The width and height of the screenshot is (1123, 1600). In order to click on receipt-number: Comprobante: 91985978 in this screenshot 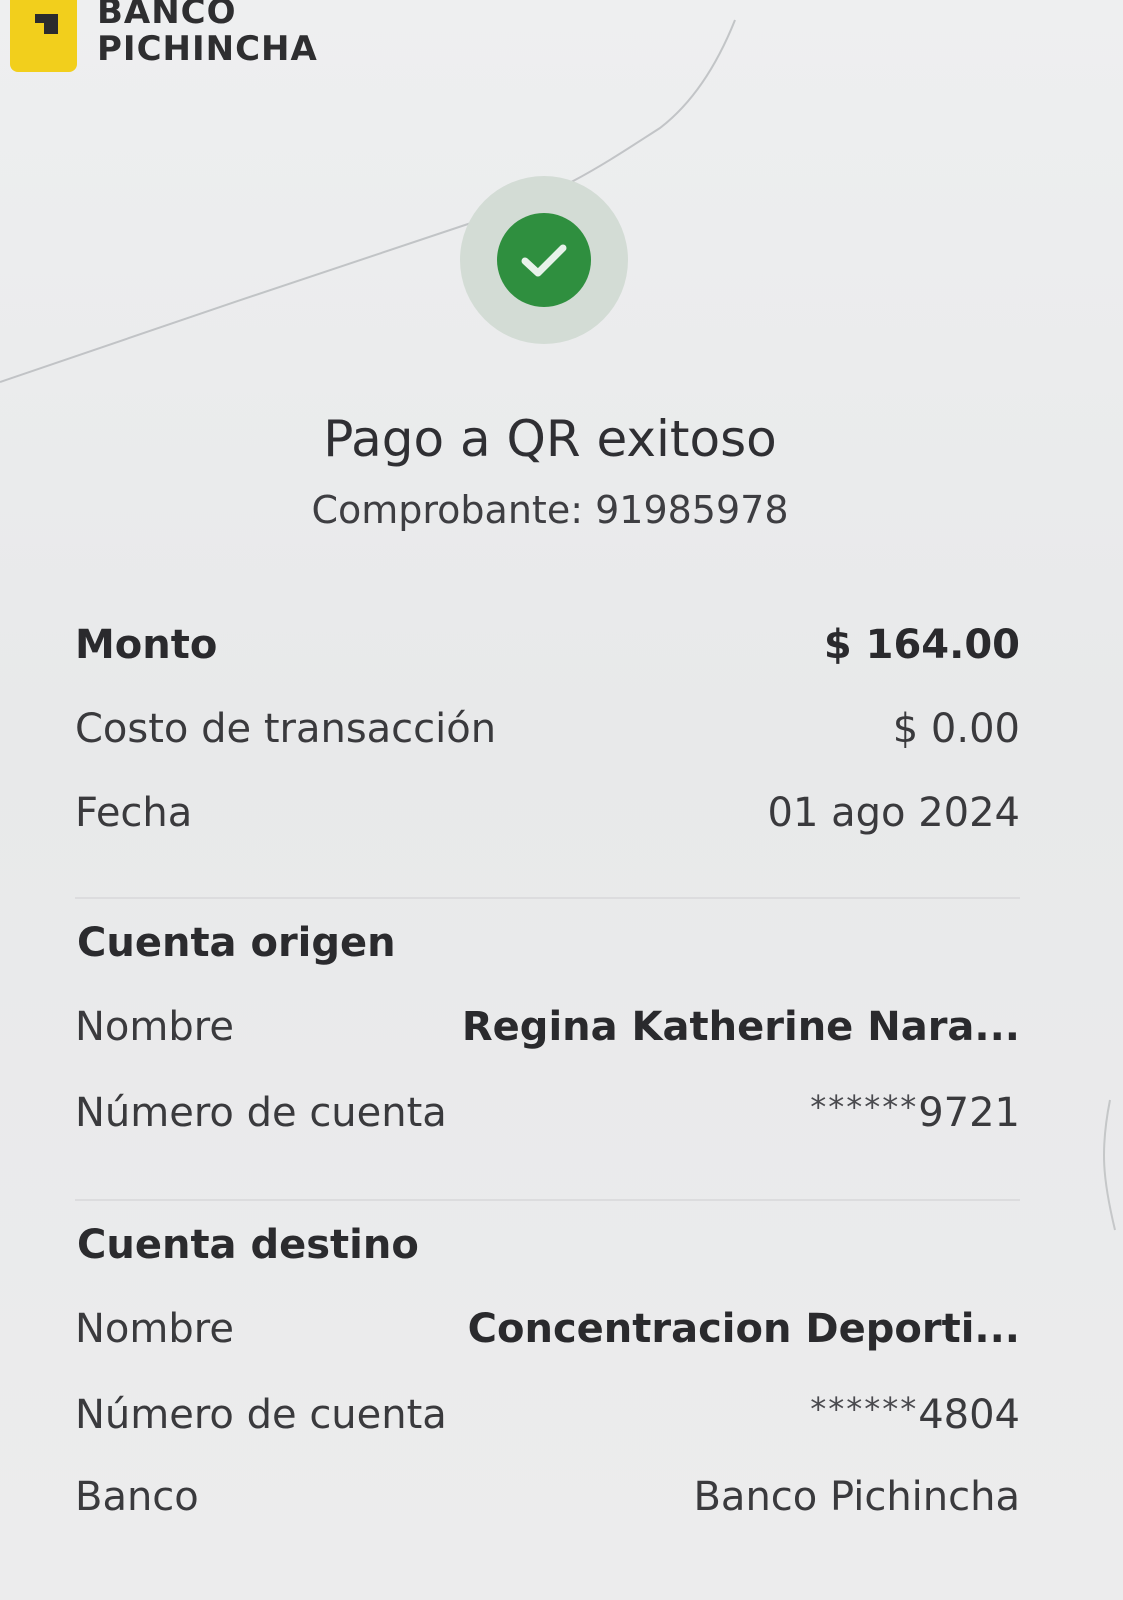, I will do `click(550, 510)`.